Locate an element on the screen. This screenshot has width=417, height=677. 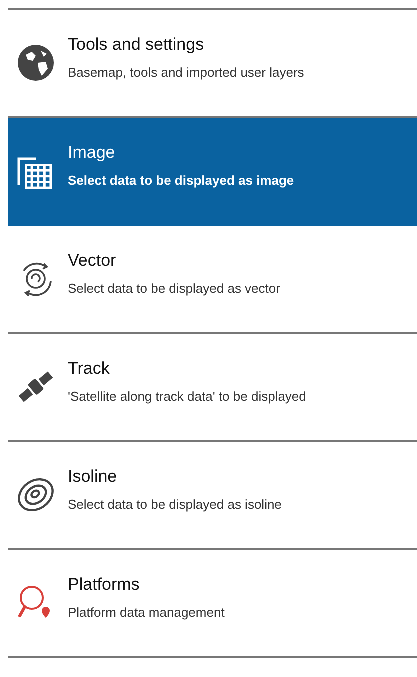
item-title: Vector is located at coordinates (93, 261).